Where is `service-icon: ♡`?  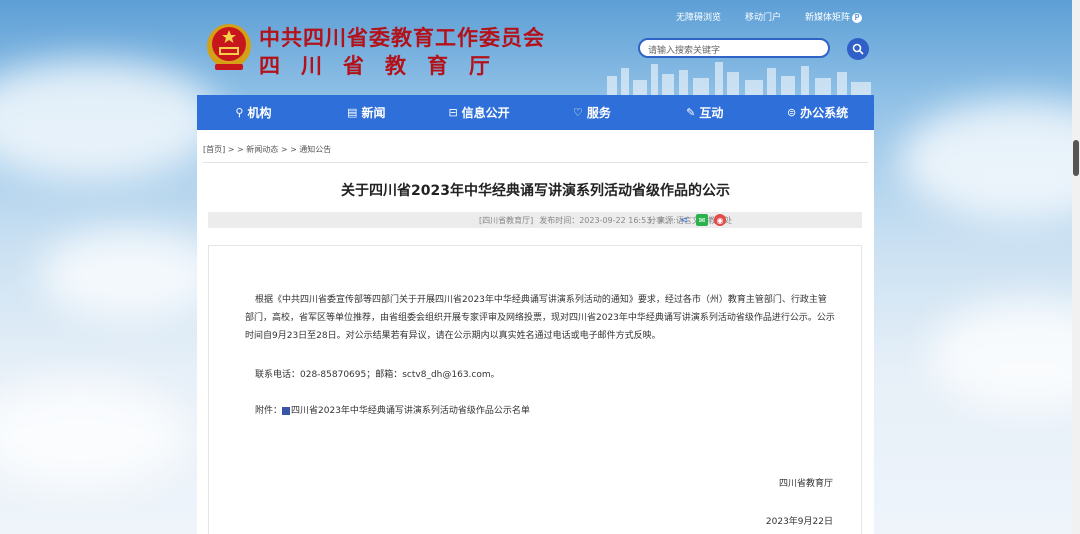 service-icon: ♡ is located at coordinates (577, 112).